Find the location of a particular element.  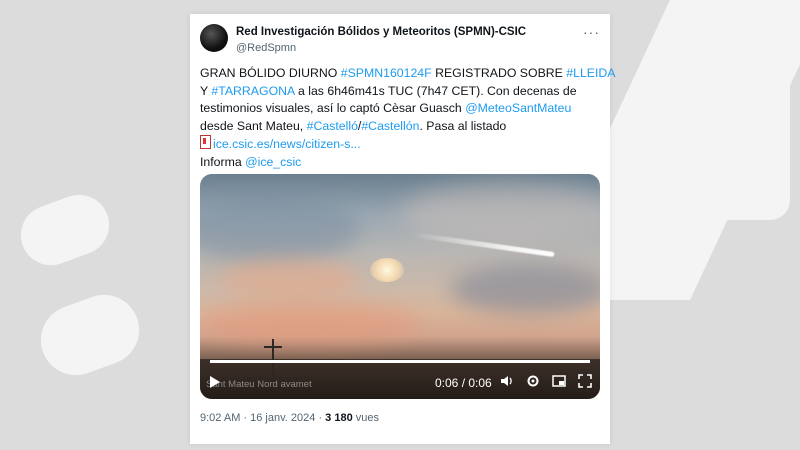

video-progress-fill is located at coordinates (400, 361).